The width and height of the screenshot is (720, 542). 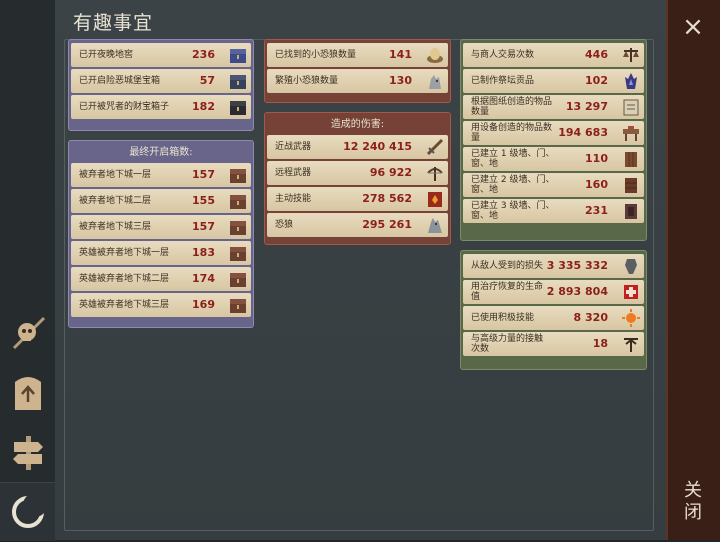 I want to click on wall-3-icon, so click(x=631, y=211).